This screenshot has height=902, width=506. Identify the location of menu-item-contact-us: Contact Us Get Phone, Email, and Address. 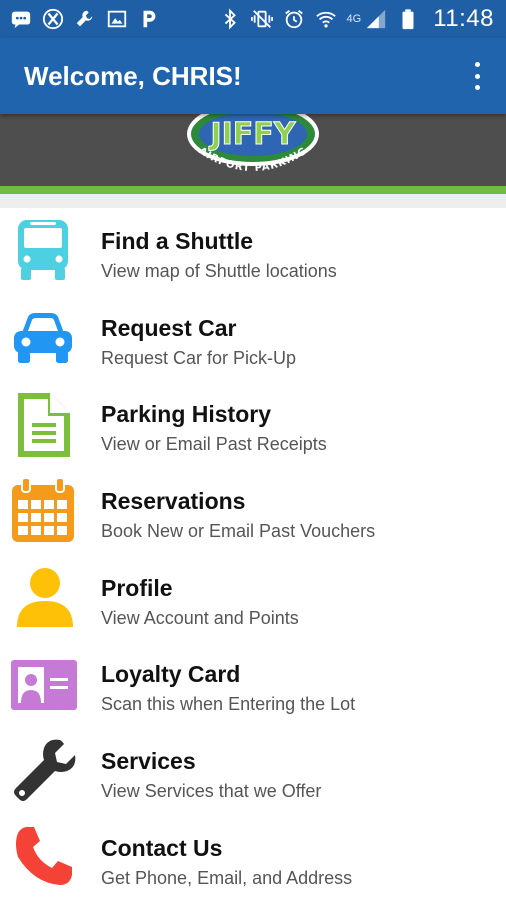
(253, 858).